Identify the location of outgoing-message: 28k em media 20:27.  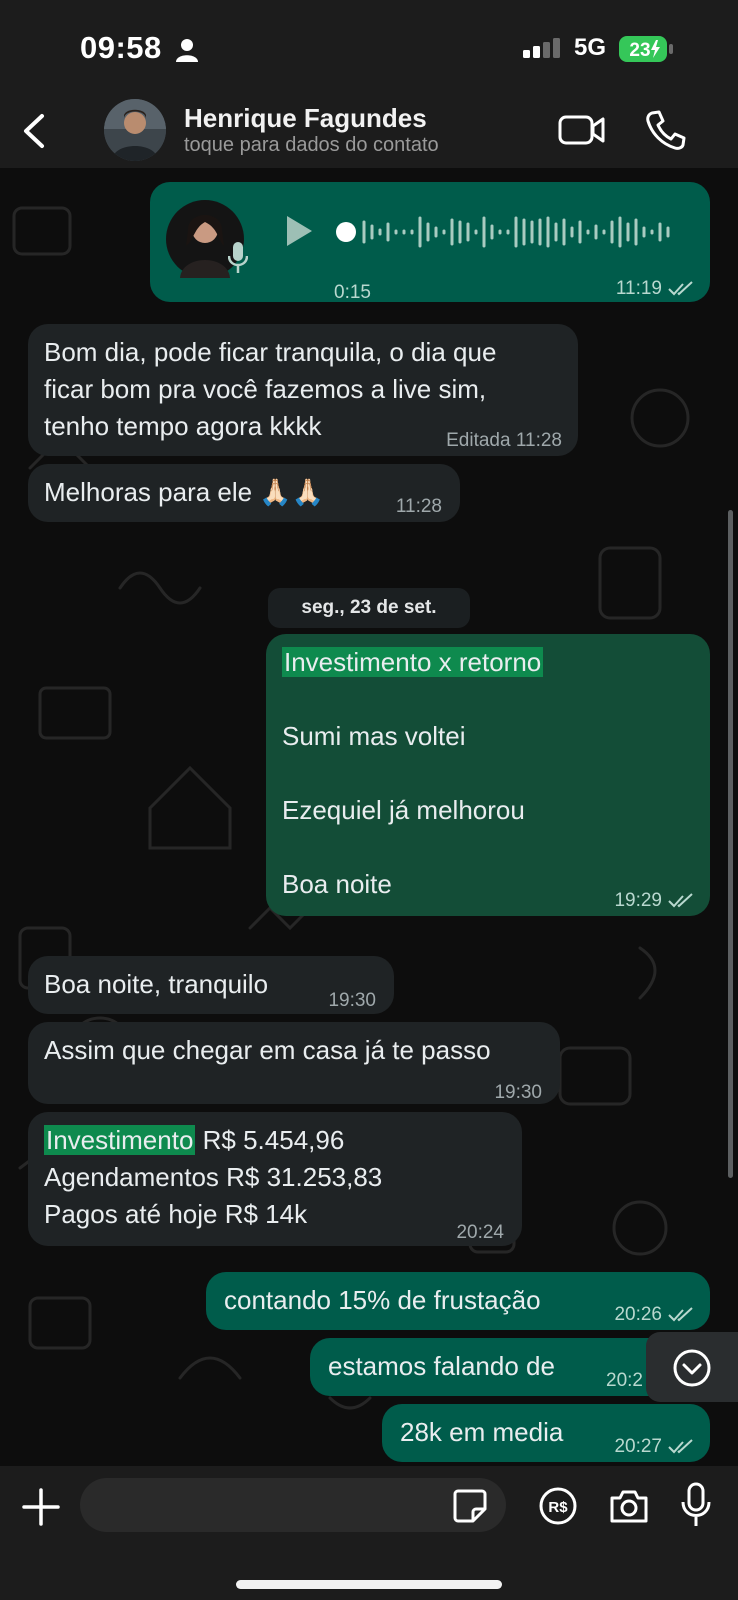
(546, 1433).